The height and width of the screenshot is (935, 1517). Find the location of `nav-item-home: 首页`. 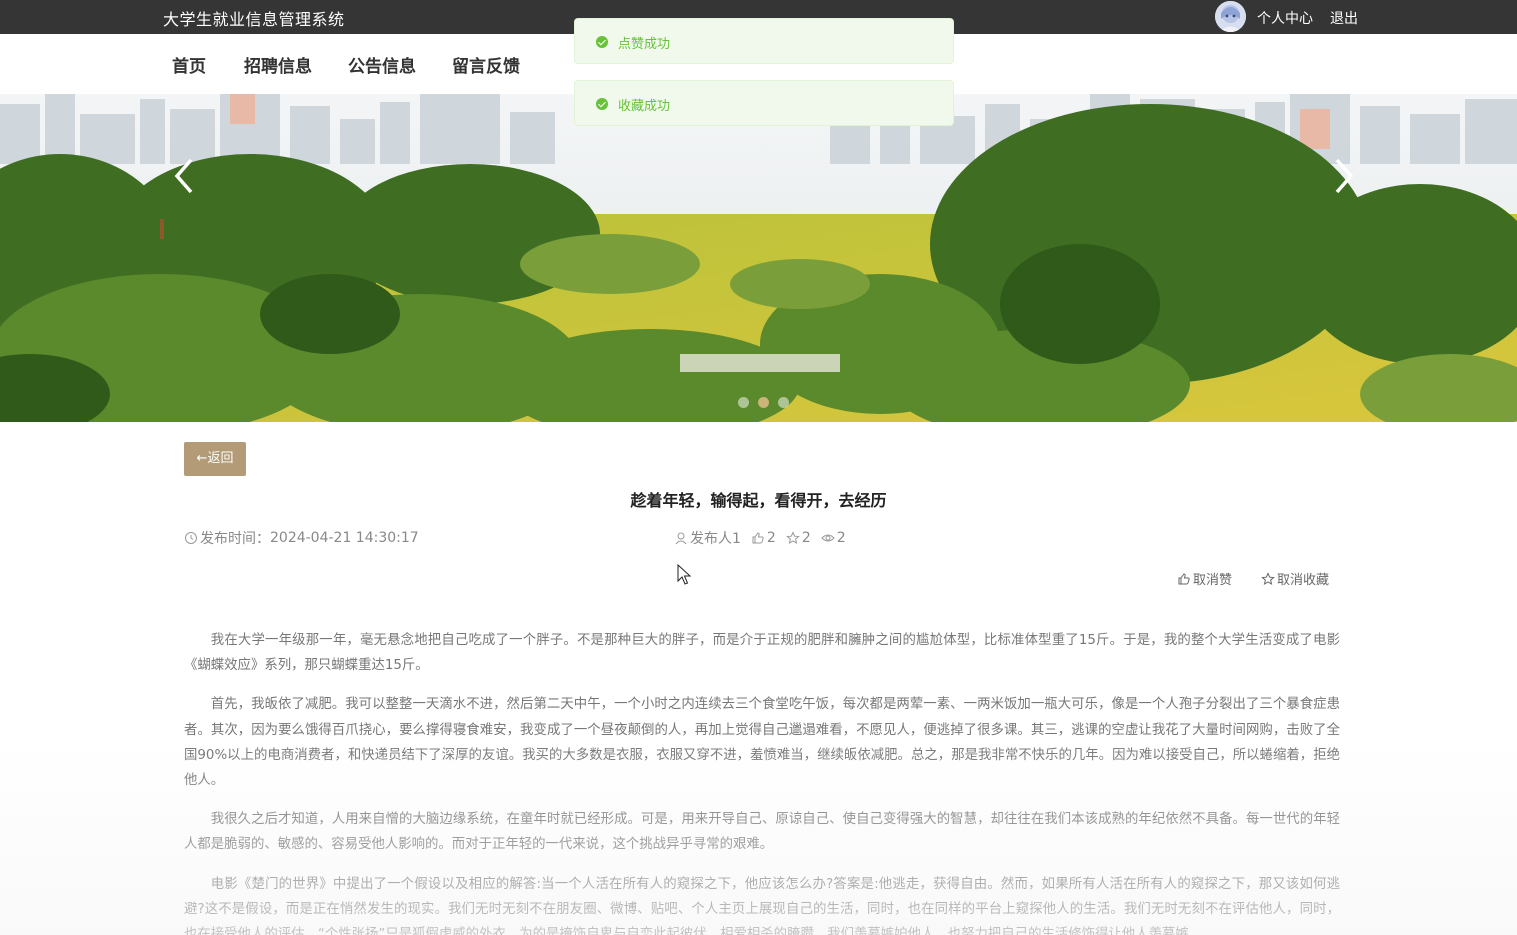

nav-item-home: 首页 is located at coordinates (189, 64).